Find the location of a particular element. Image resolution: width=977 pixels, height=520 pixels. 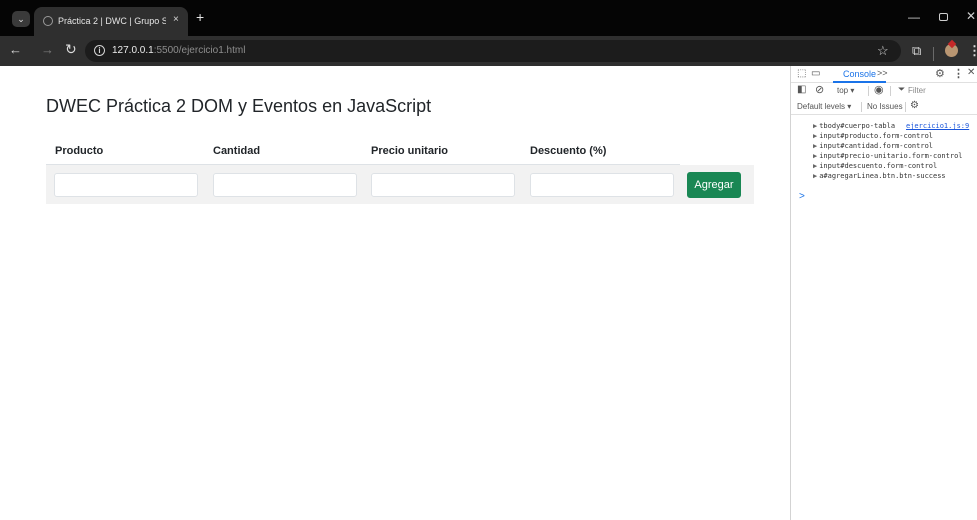

console-log-entry: ▶ a#agregarLinea.btn.btn-success is located at coordinates (879, 176).